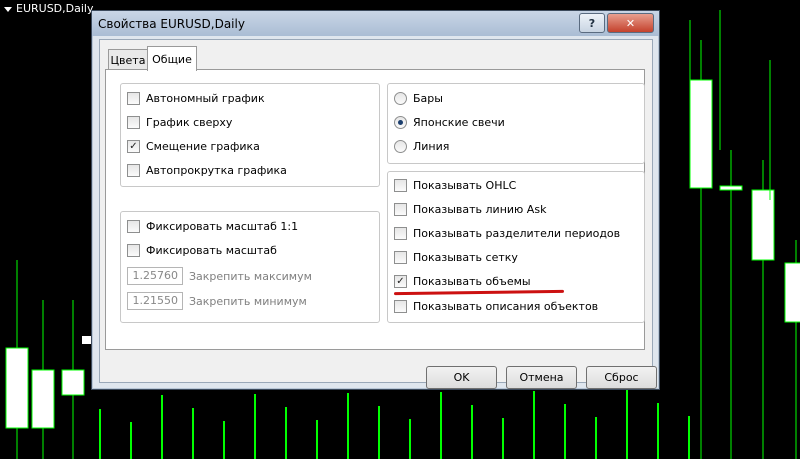 This screenshot has height=459, width=800. I want to click on radio-selected-dot, so click(400, 122).